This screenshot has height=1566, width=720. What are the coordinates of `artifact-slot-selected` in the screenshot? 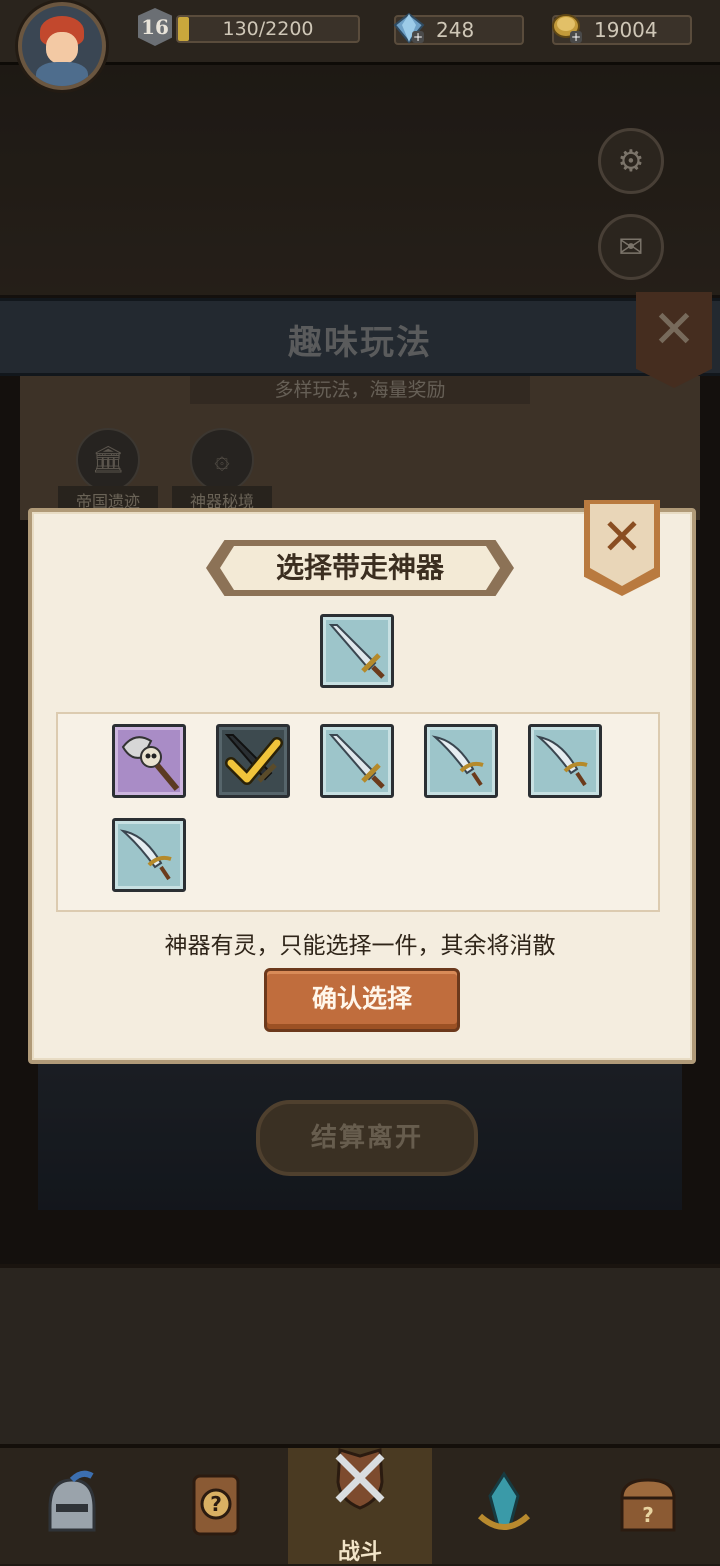 It's located at (253, 761).